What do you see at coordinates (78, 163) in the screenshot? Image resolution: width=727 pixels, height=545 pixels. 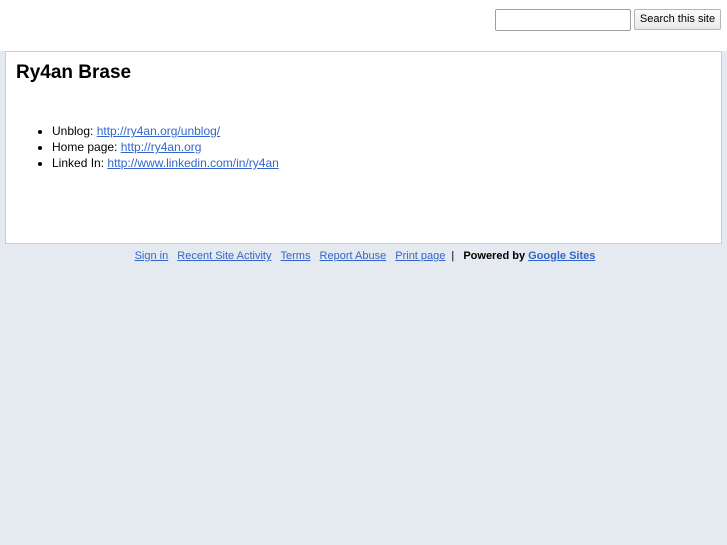 I see `link-label: Linked In:` at bounding box center [78, 163].